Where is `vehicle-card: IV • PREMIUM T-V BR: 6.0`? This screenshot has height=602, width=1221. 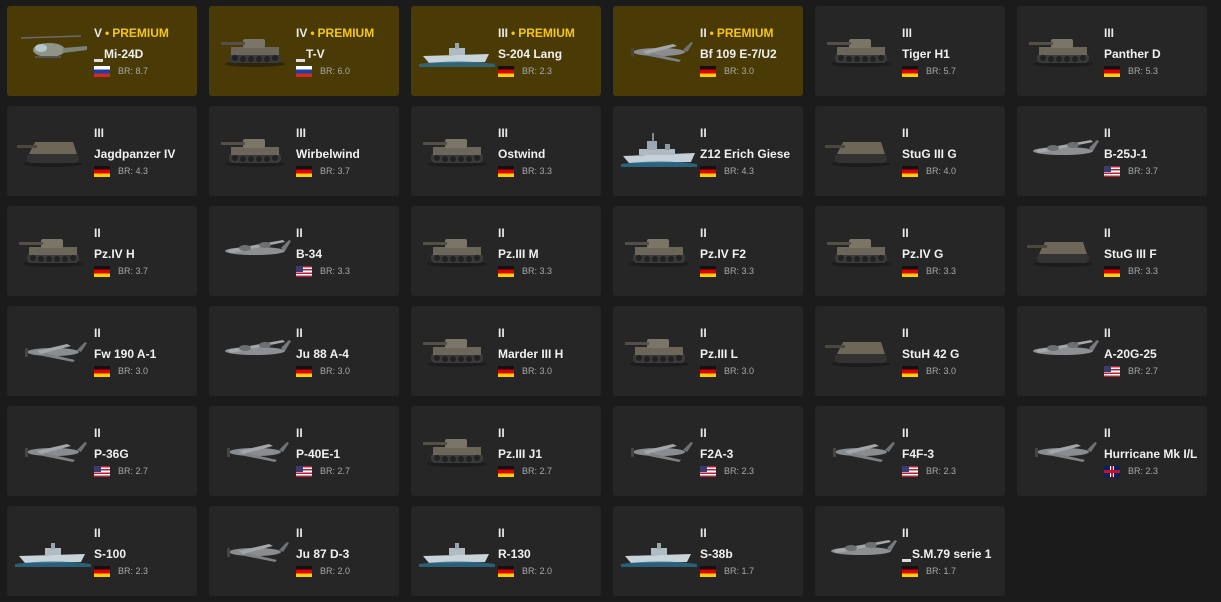 vehicle-card: IV • PREMIUM T-V BR: 6.0 is located at coordinates (304, 51).